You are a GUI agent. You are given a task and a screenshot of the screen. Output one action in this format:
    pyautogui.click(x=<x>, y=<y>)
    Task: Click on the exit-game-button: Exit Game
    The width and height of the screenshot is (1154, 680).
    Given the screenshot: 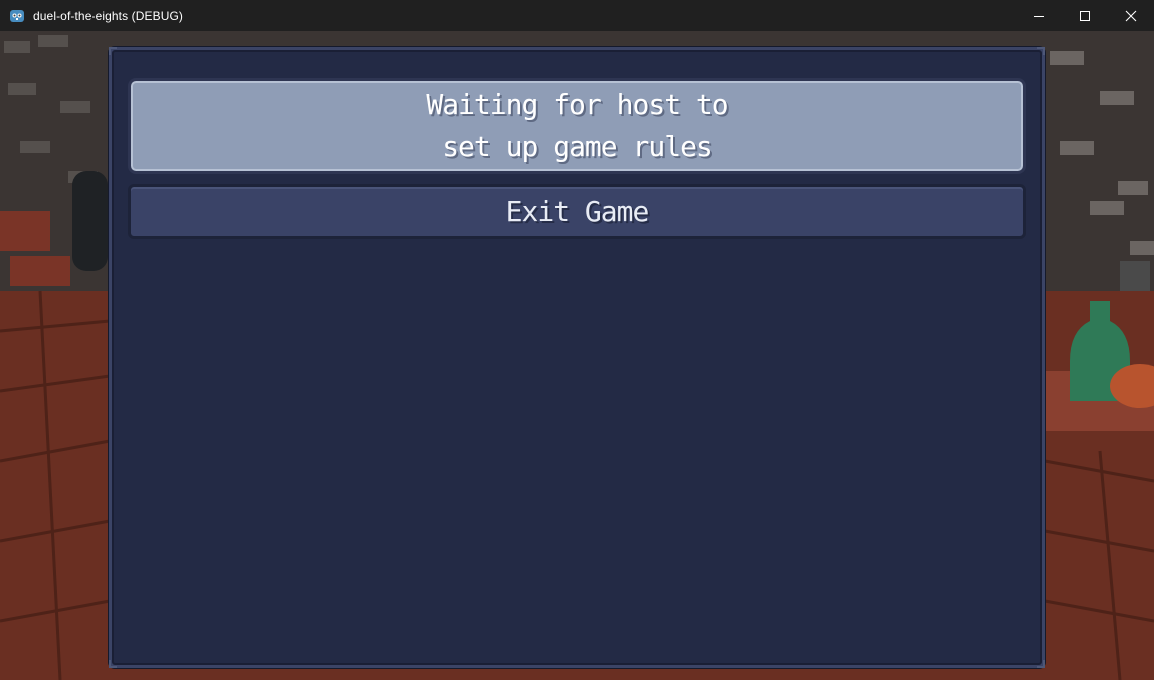 What is the action you would take?
    pyautogui.click(x=577, y=211)
    